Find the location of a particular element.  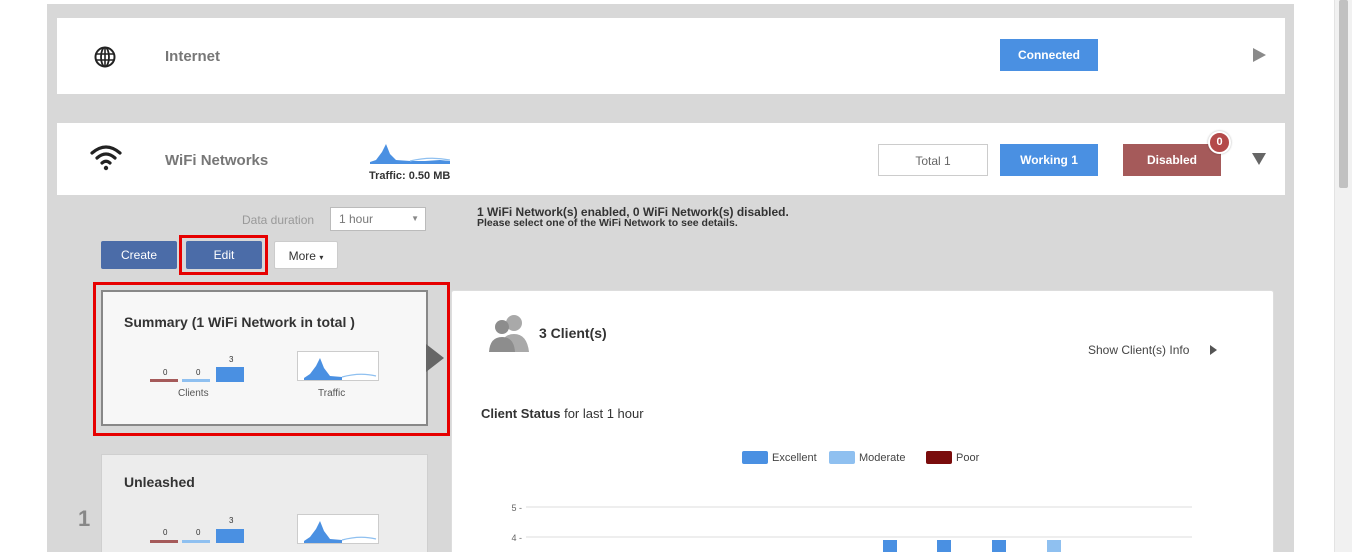

legend-poor-swatch is located at coordinates (939, 457).